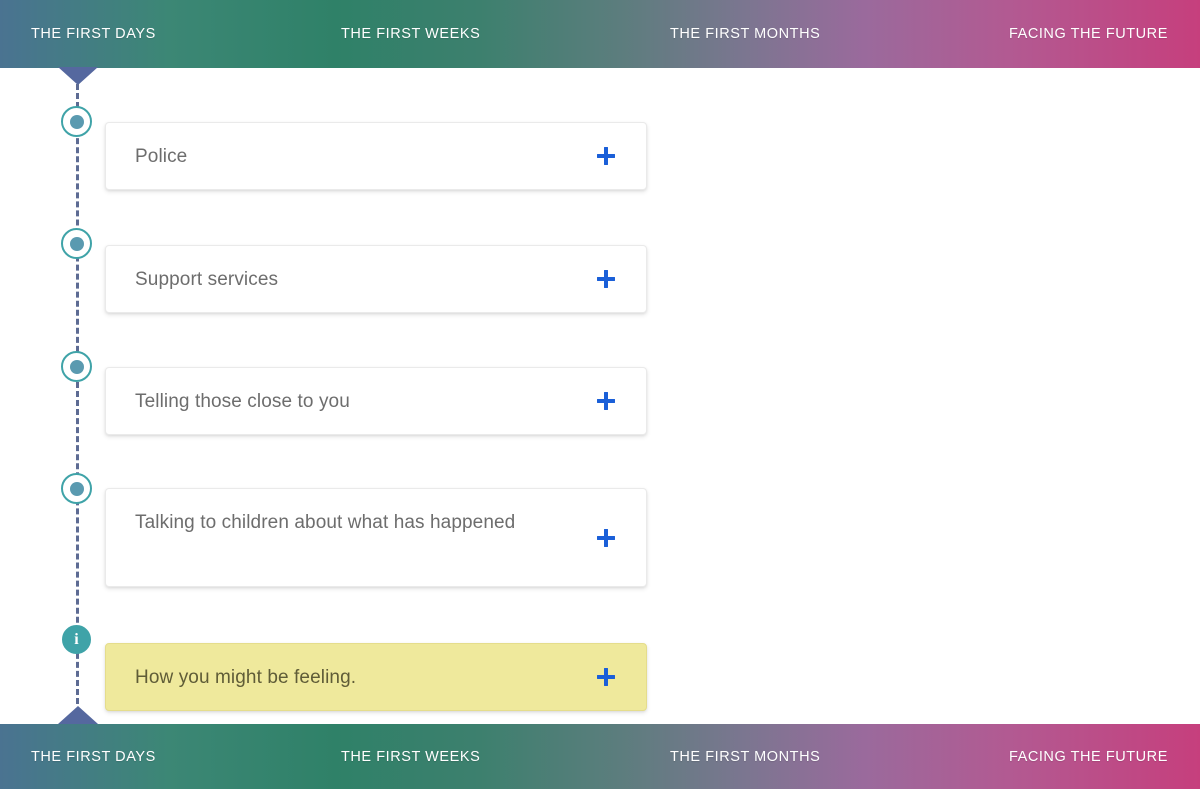  Describe the element at coordinates (78, 715) in the screenshot. I see `timeline-bottom-arrow-icon` at that location.